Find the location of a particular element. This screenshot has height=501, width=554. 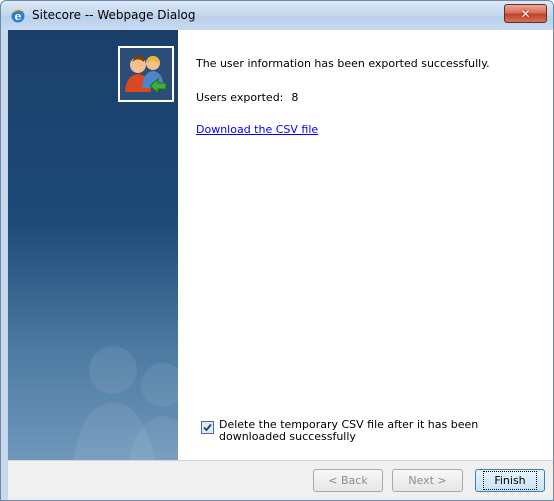

delete-temp-checkbox is located at coordinates (207, 427).